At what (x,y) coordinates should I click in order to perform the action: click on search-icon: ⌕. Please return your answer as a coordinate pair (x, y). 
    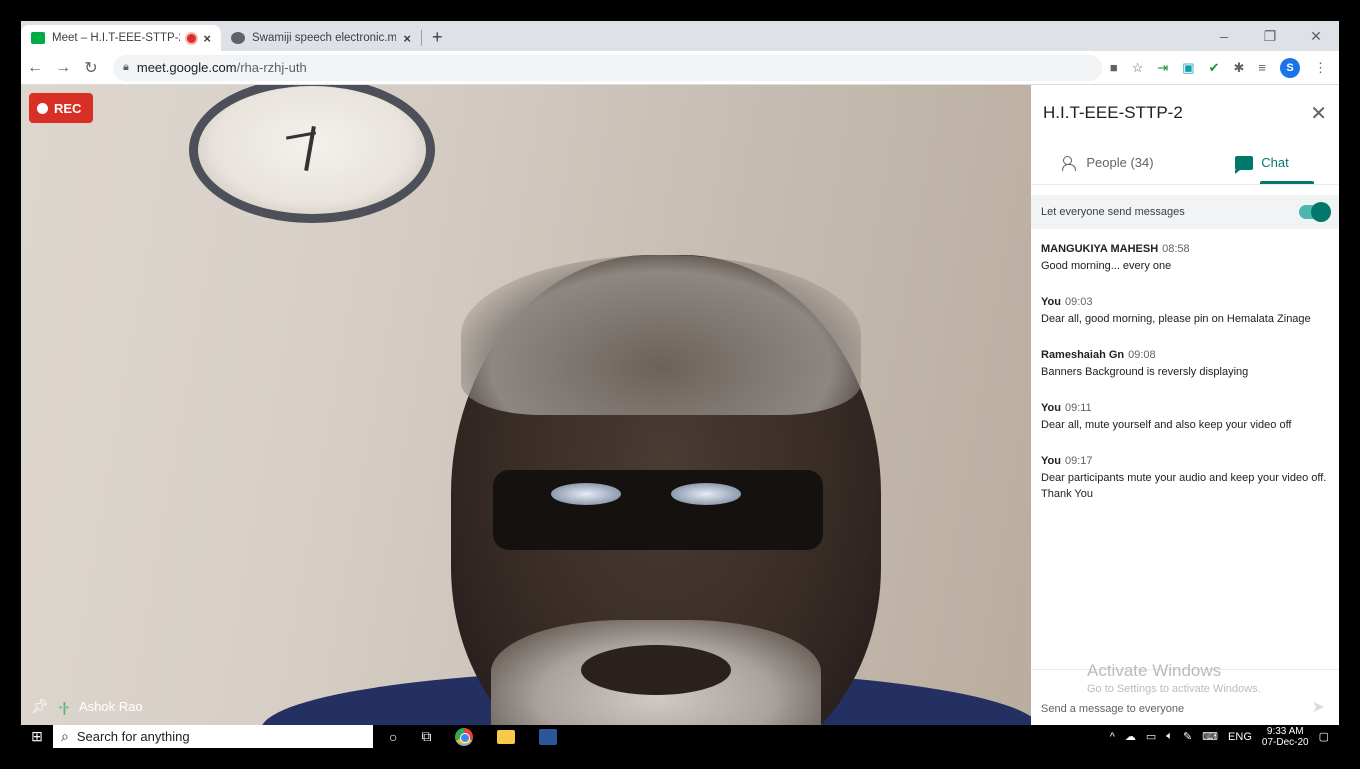
    Looking at the image, I should click on (65, 736).